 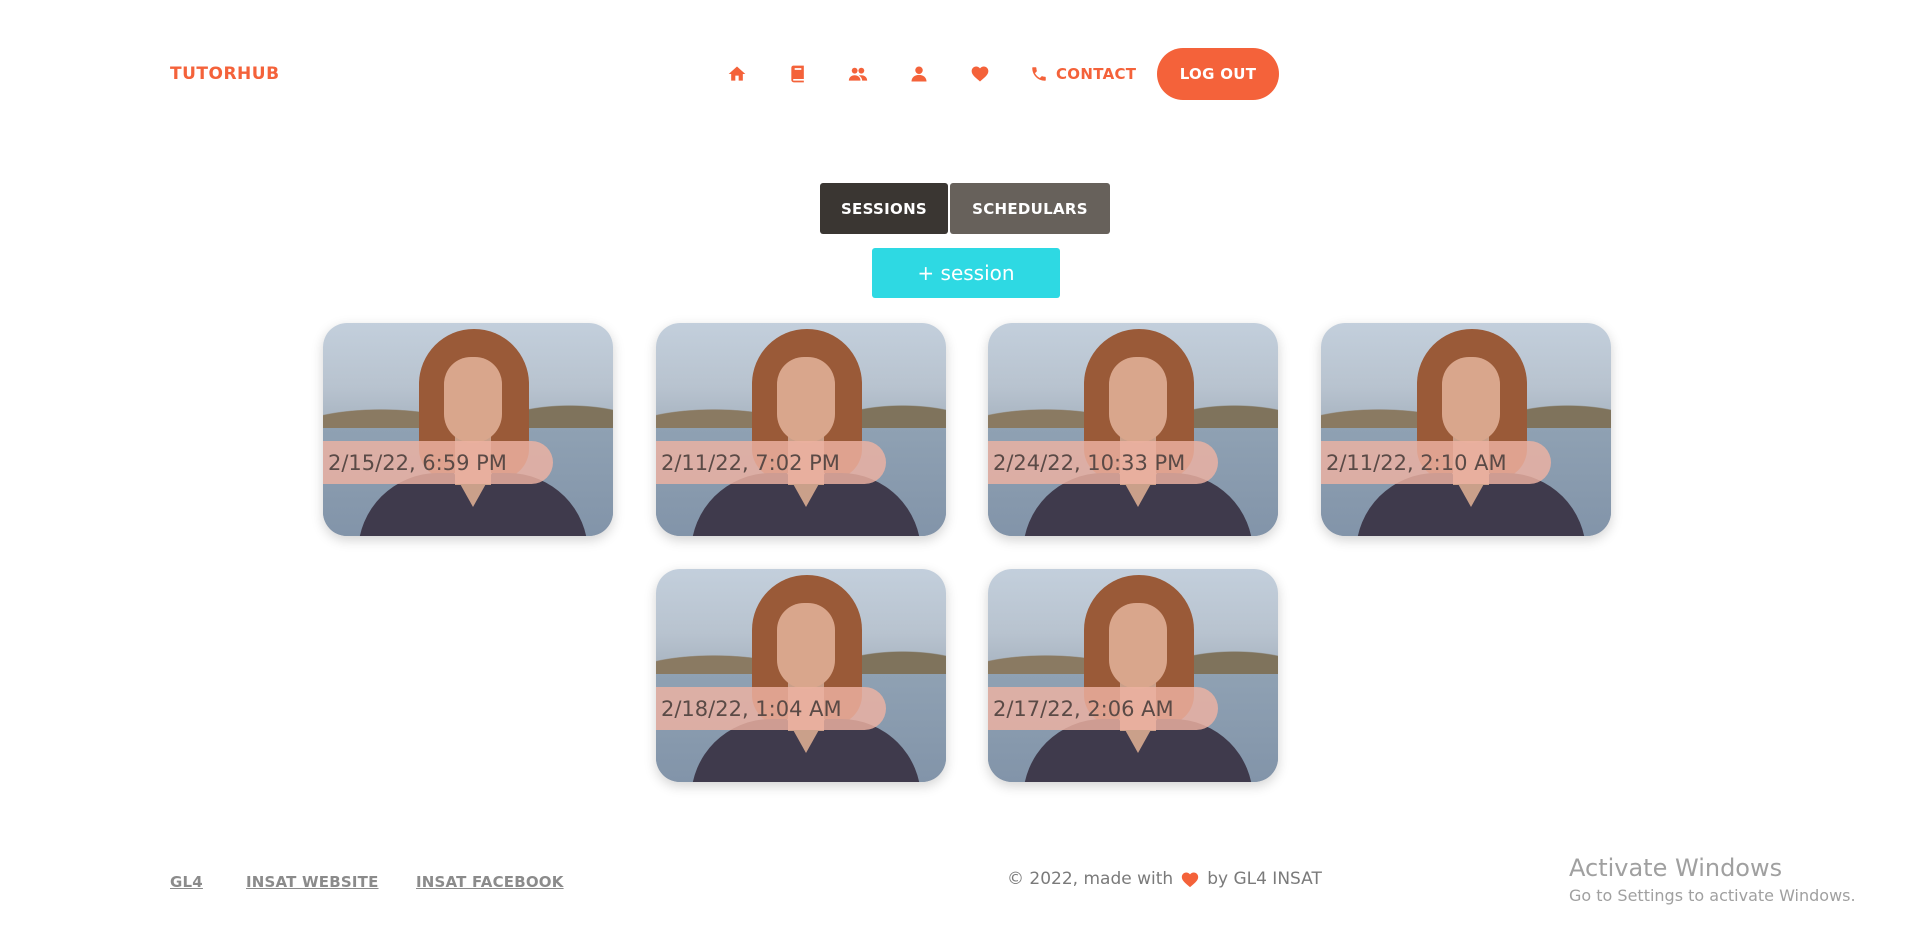 I want to click on copyright: © 2022, made with by GL4 INSAT, so click(x=1164, y=879).